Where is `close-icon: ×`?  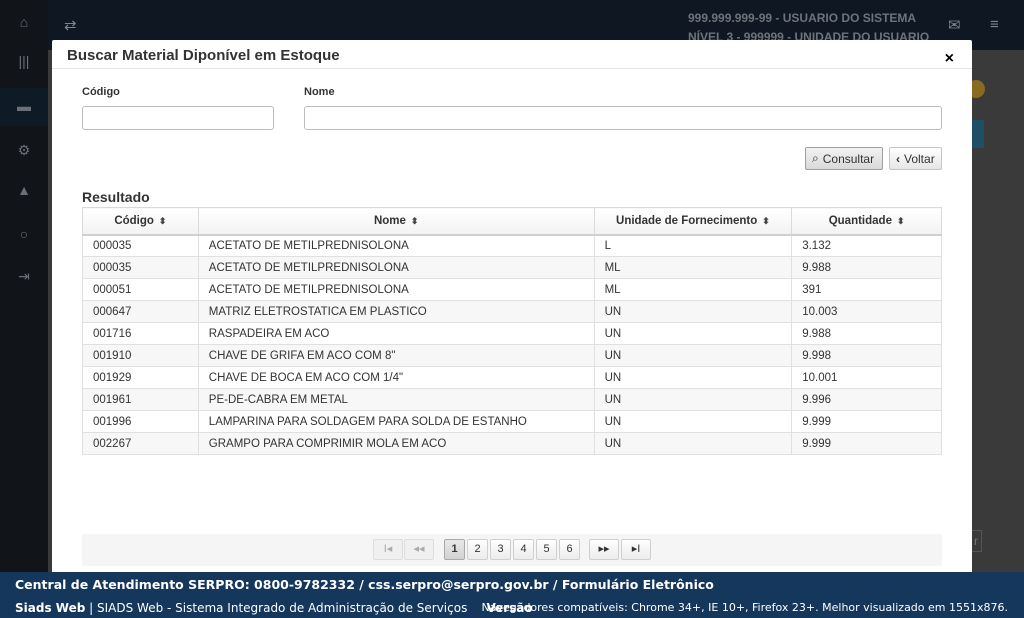
close-icon: × is located at coordinates (949, 59).